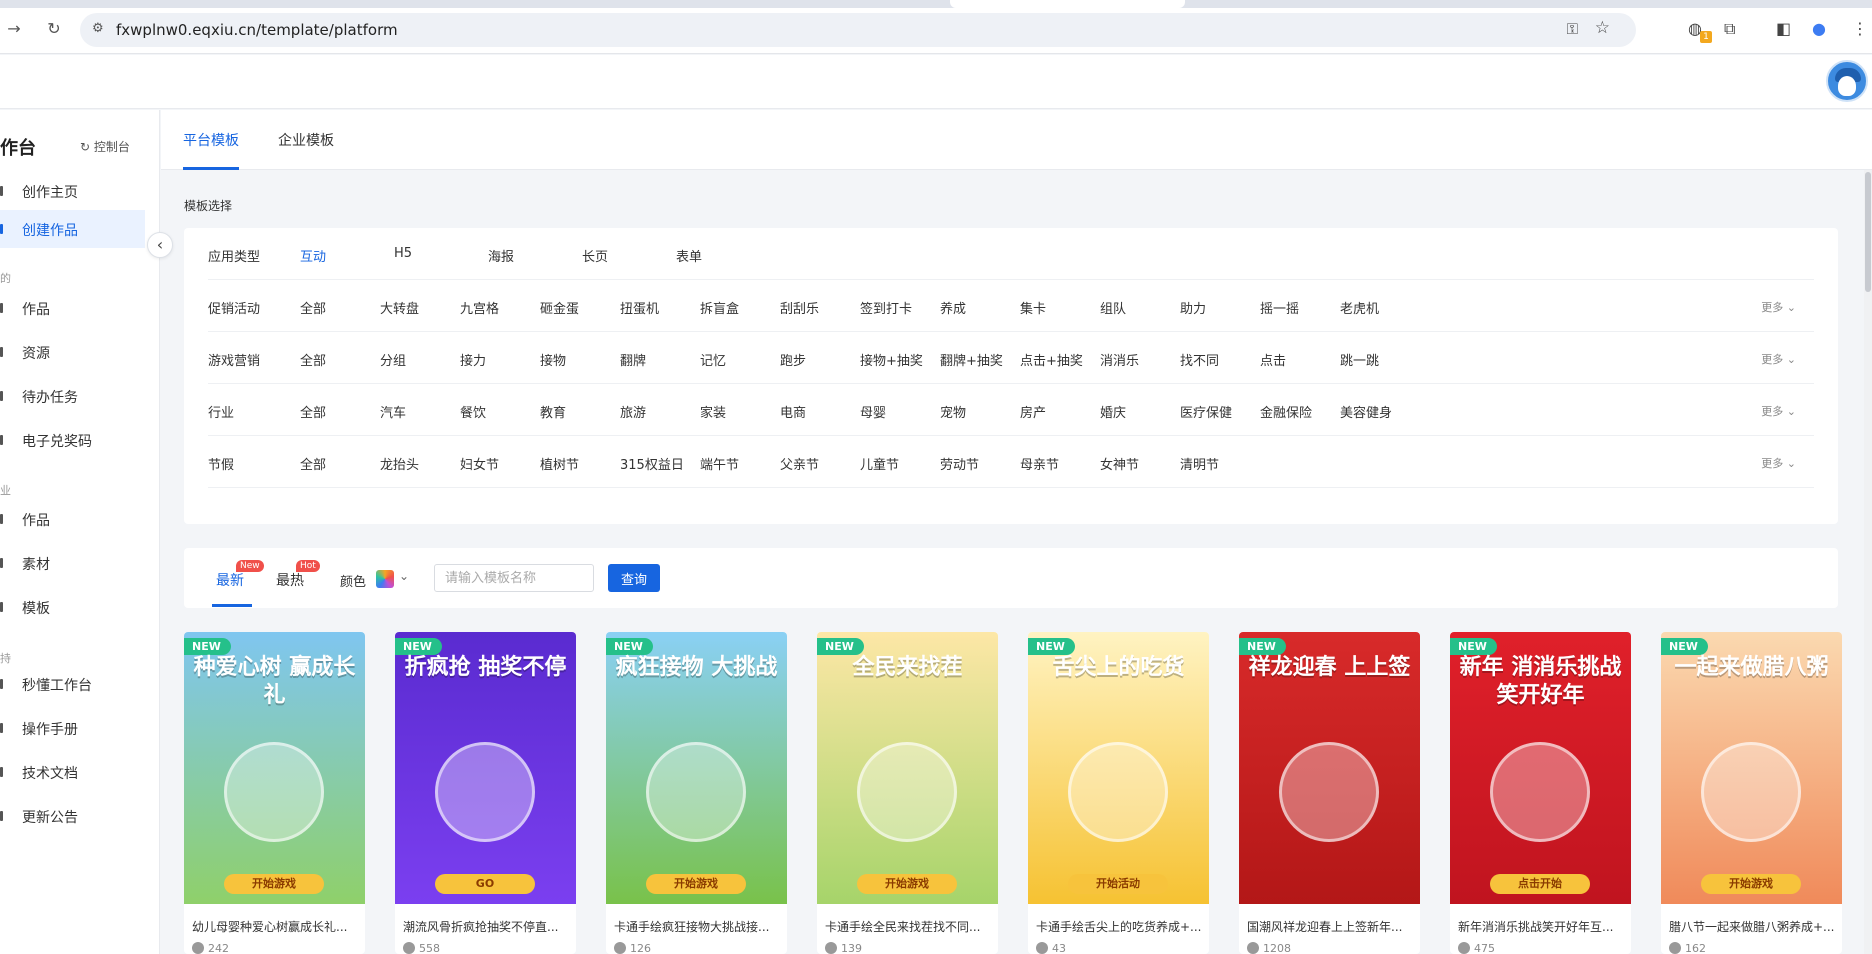 This screenshot has height=954, width=1872. Describe the element at coordinates (306, 140) in the screenshot. I see `tab-enterprise-templates: 企业模板` at that location.